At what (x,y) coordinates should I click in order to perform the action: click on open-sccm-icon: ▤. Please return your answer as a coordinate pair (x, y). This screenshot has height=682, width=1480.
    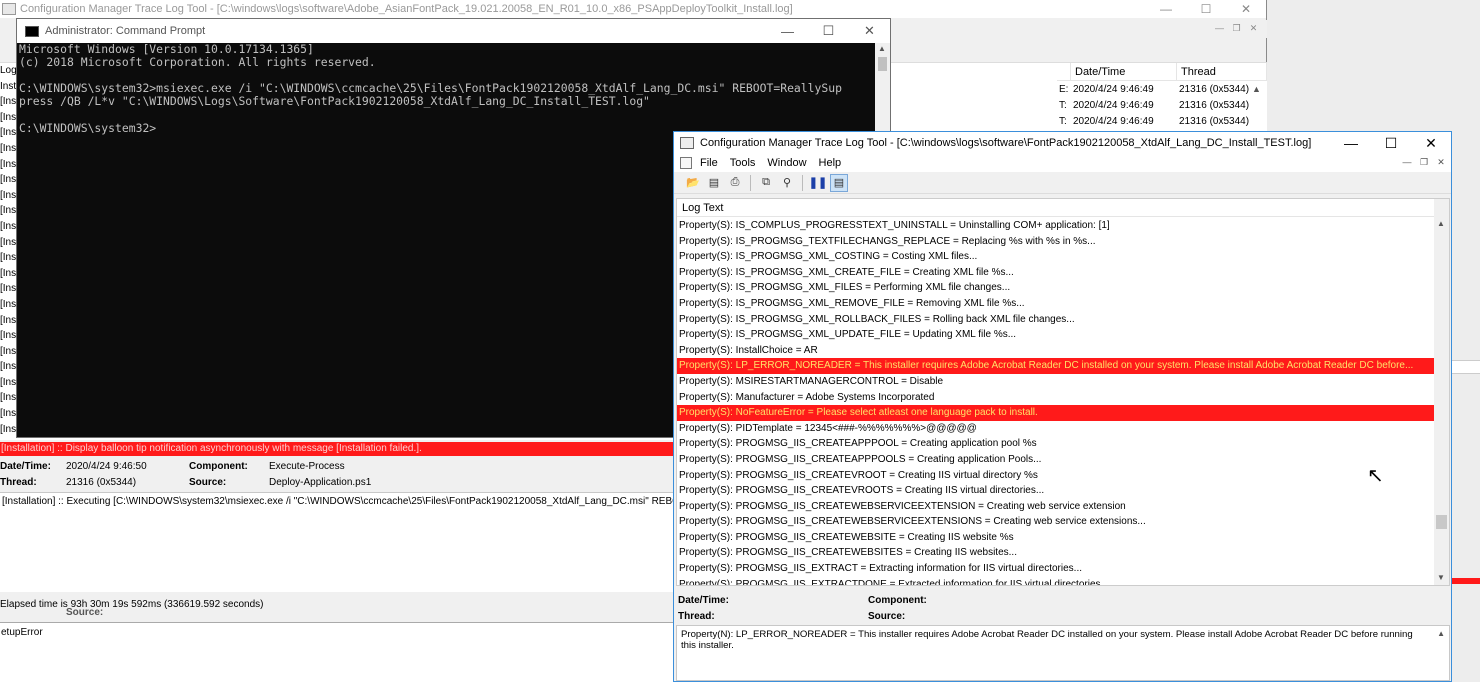
    Looking at the image, I should click on (714, 183).